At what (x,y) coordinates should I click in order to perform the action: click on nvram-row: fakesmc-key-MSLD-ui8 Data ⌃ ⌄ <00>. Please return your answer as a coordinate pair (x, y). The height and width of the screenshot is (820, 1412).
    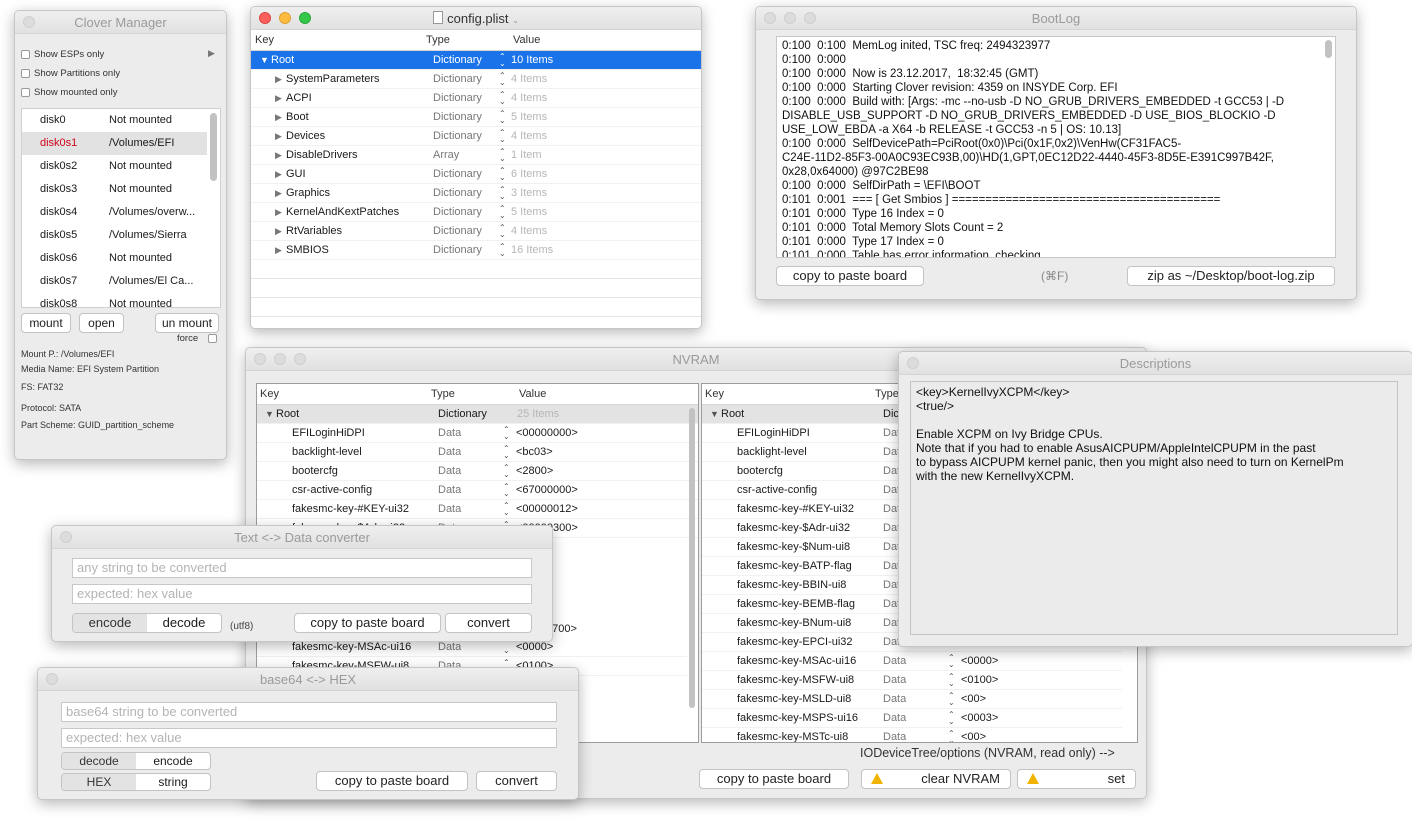
    Looking at the image, I should click on (912, 699).